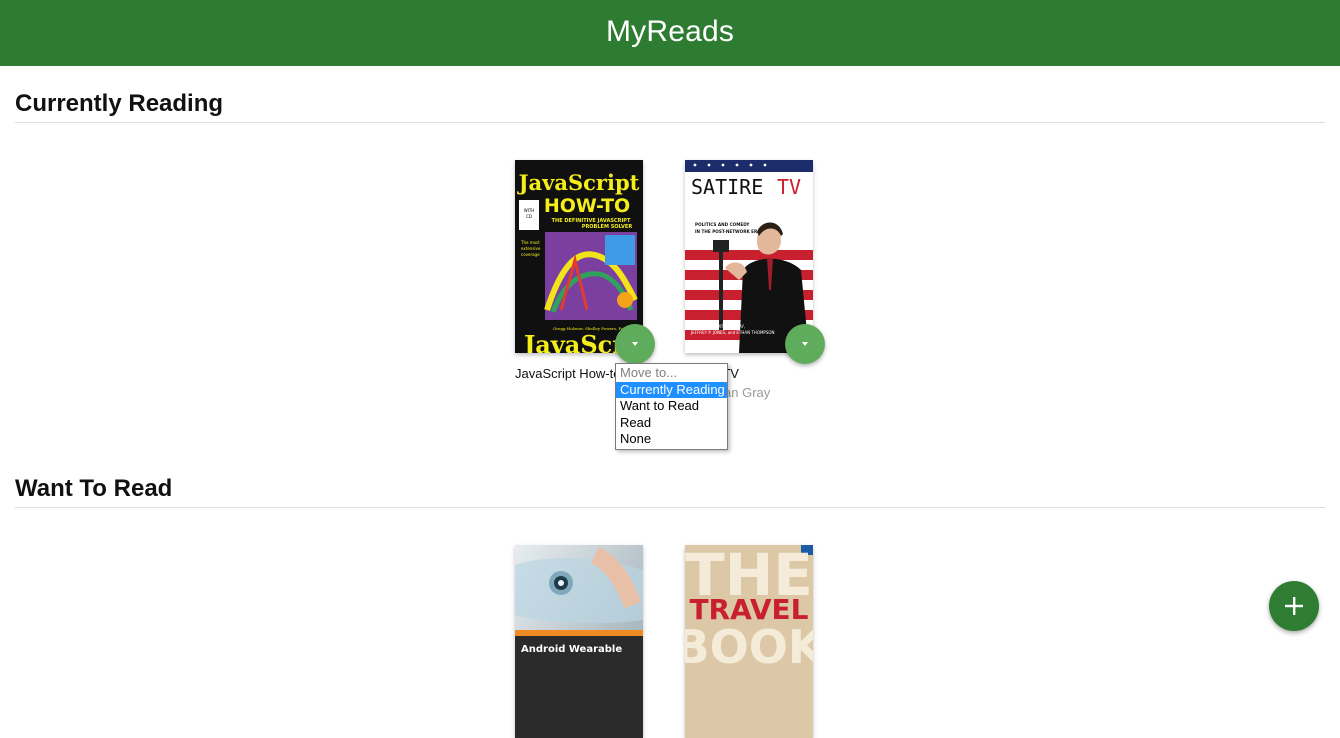 Image resolution: width=1340 pixels, height=738 pixels. I want to click on svg-text: BOOK, so click(749, 647).